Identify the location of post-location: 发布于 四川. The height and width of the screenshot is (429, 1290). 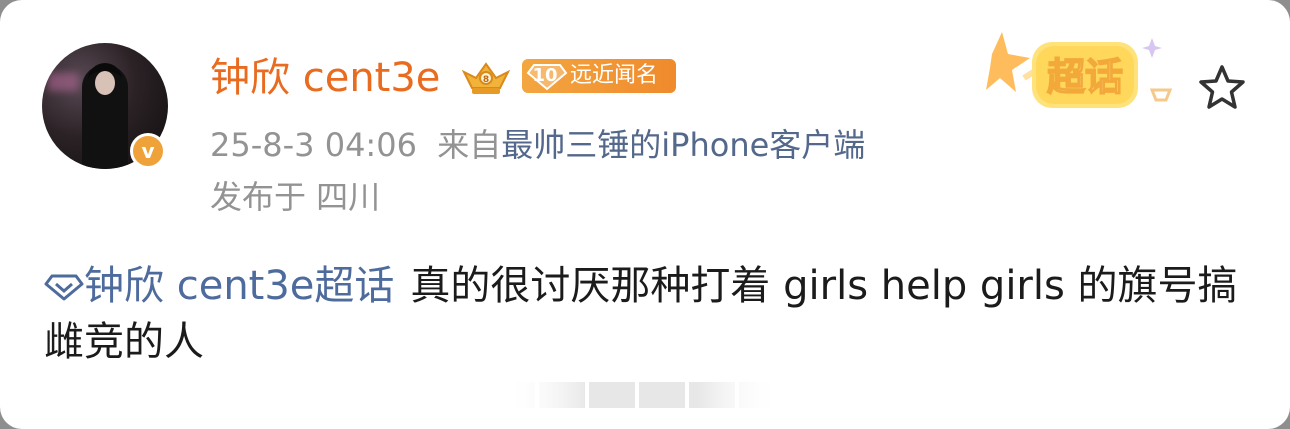
(295, 197).